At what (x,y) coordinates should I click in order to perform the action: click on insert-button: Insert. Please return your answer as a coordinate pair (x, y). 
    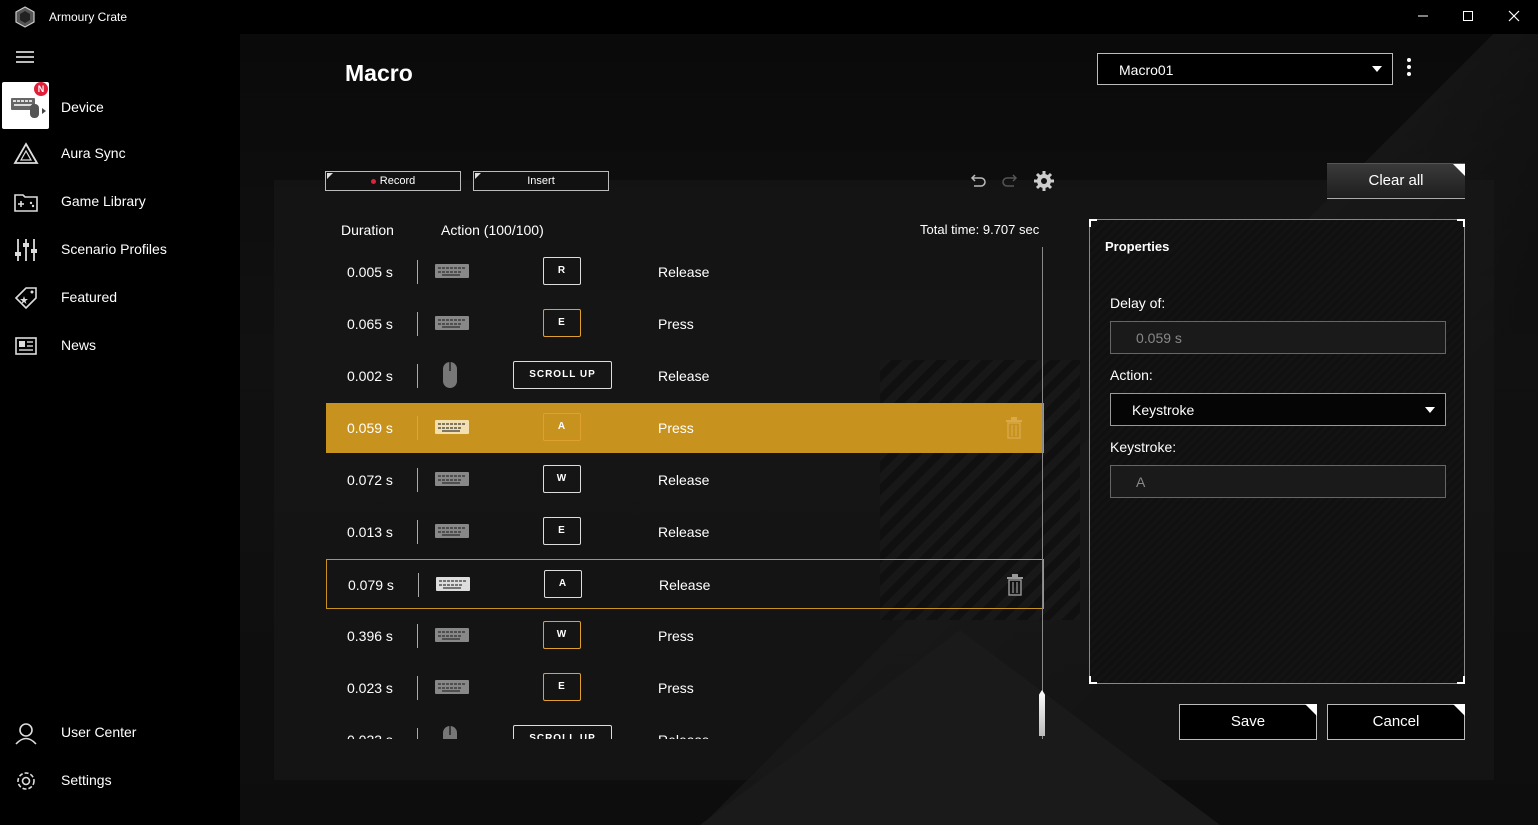
    Looking at the image, I should click on (541, 181).